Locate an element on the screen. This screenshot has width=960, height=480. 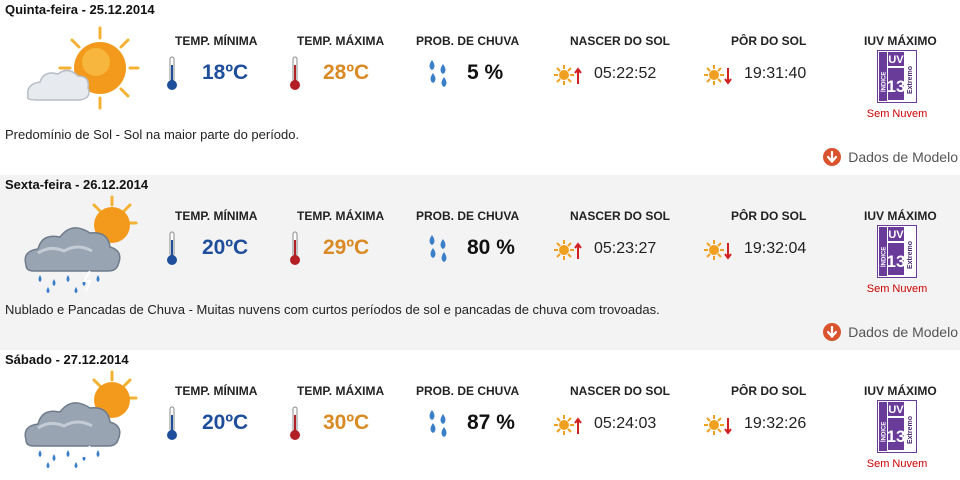
sun-with-cloud-icon is located at coordinates (83, 68).